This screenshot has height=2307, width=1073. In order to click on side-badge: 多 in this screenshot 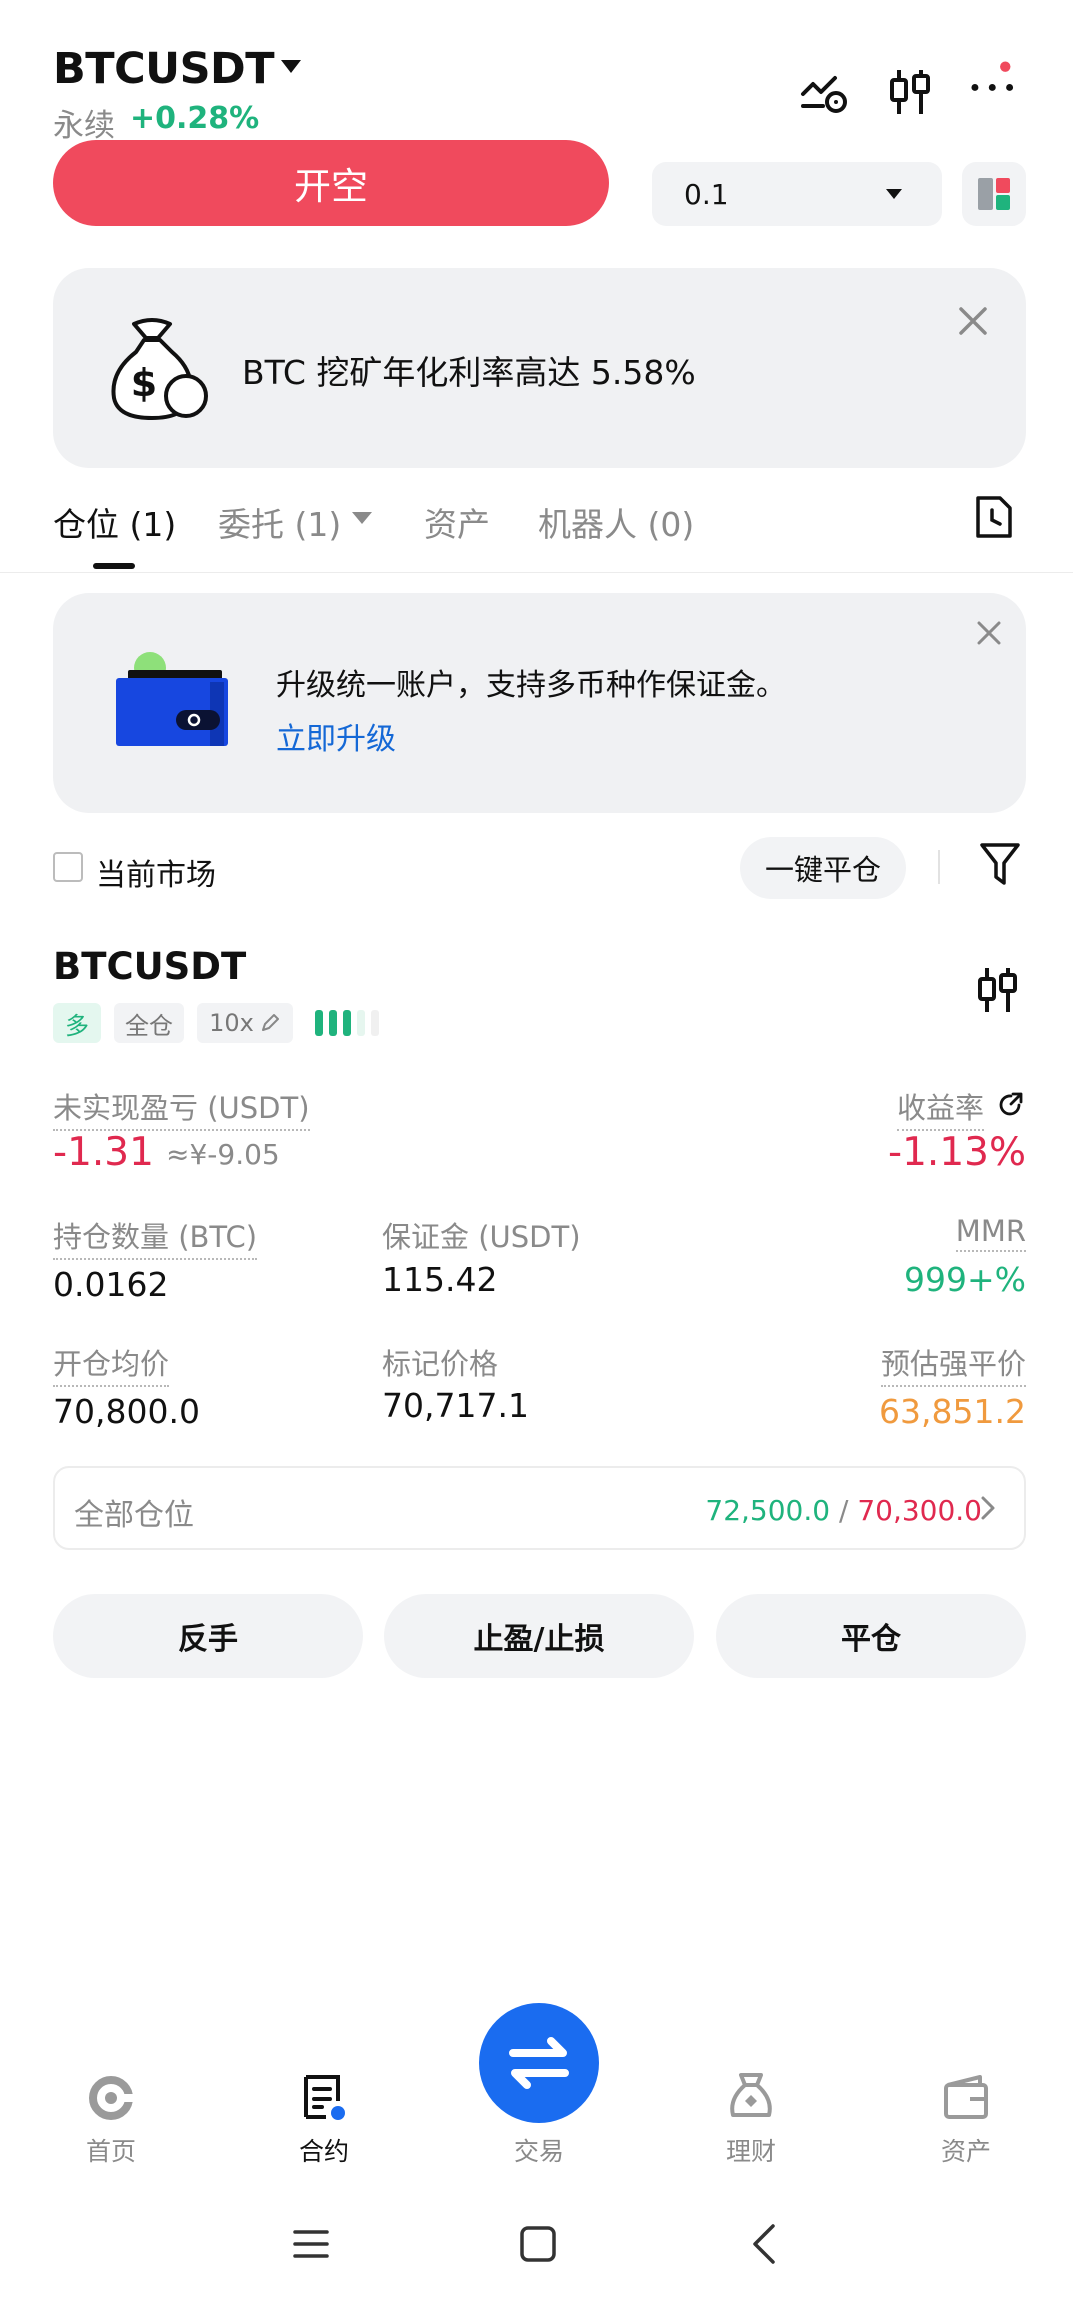, I will do `click(77, 1023)`.